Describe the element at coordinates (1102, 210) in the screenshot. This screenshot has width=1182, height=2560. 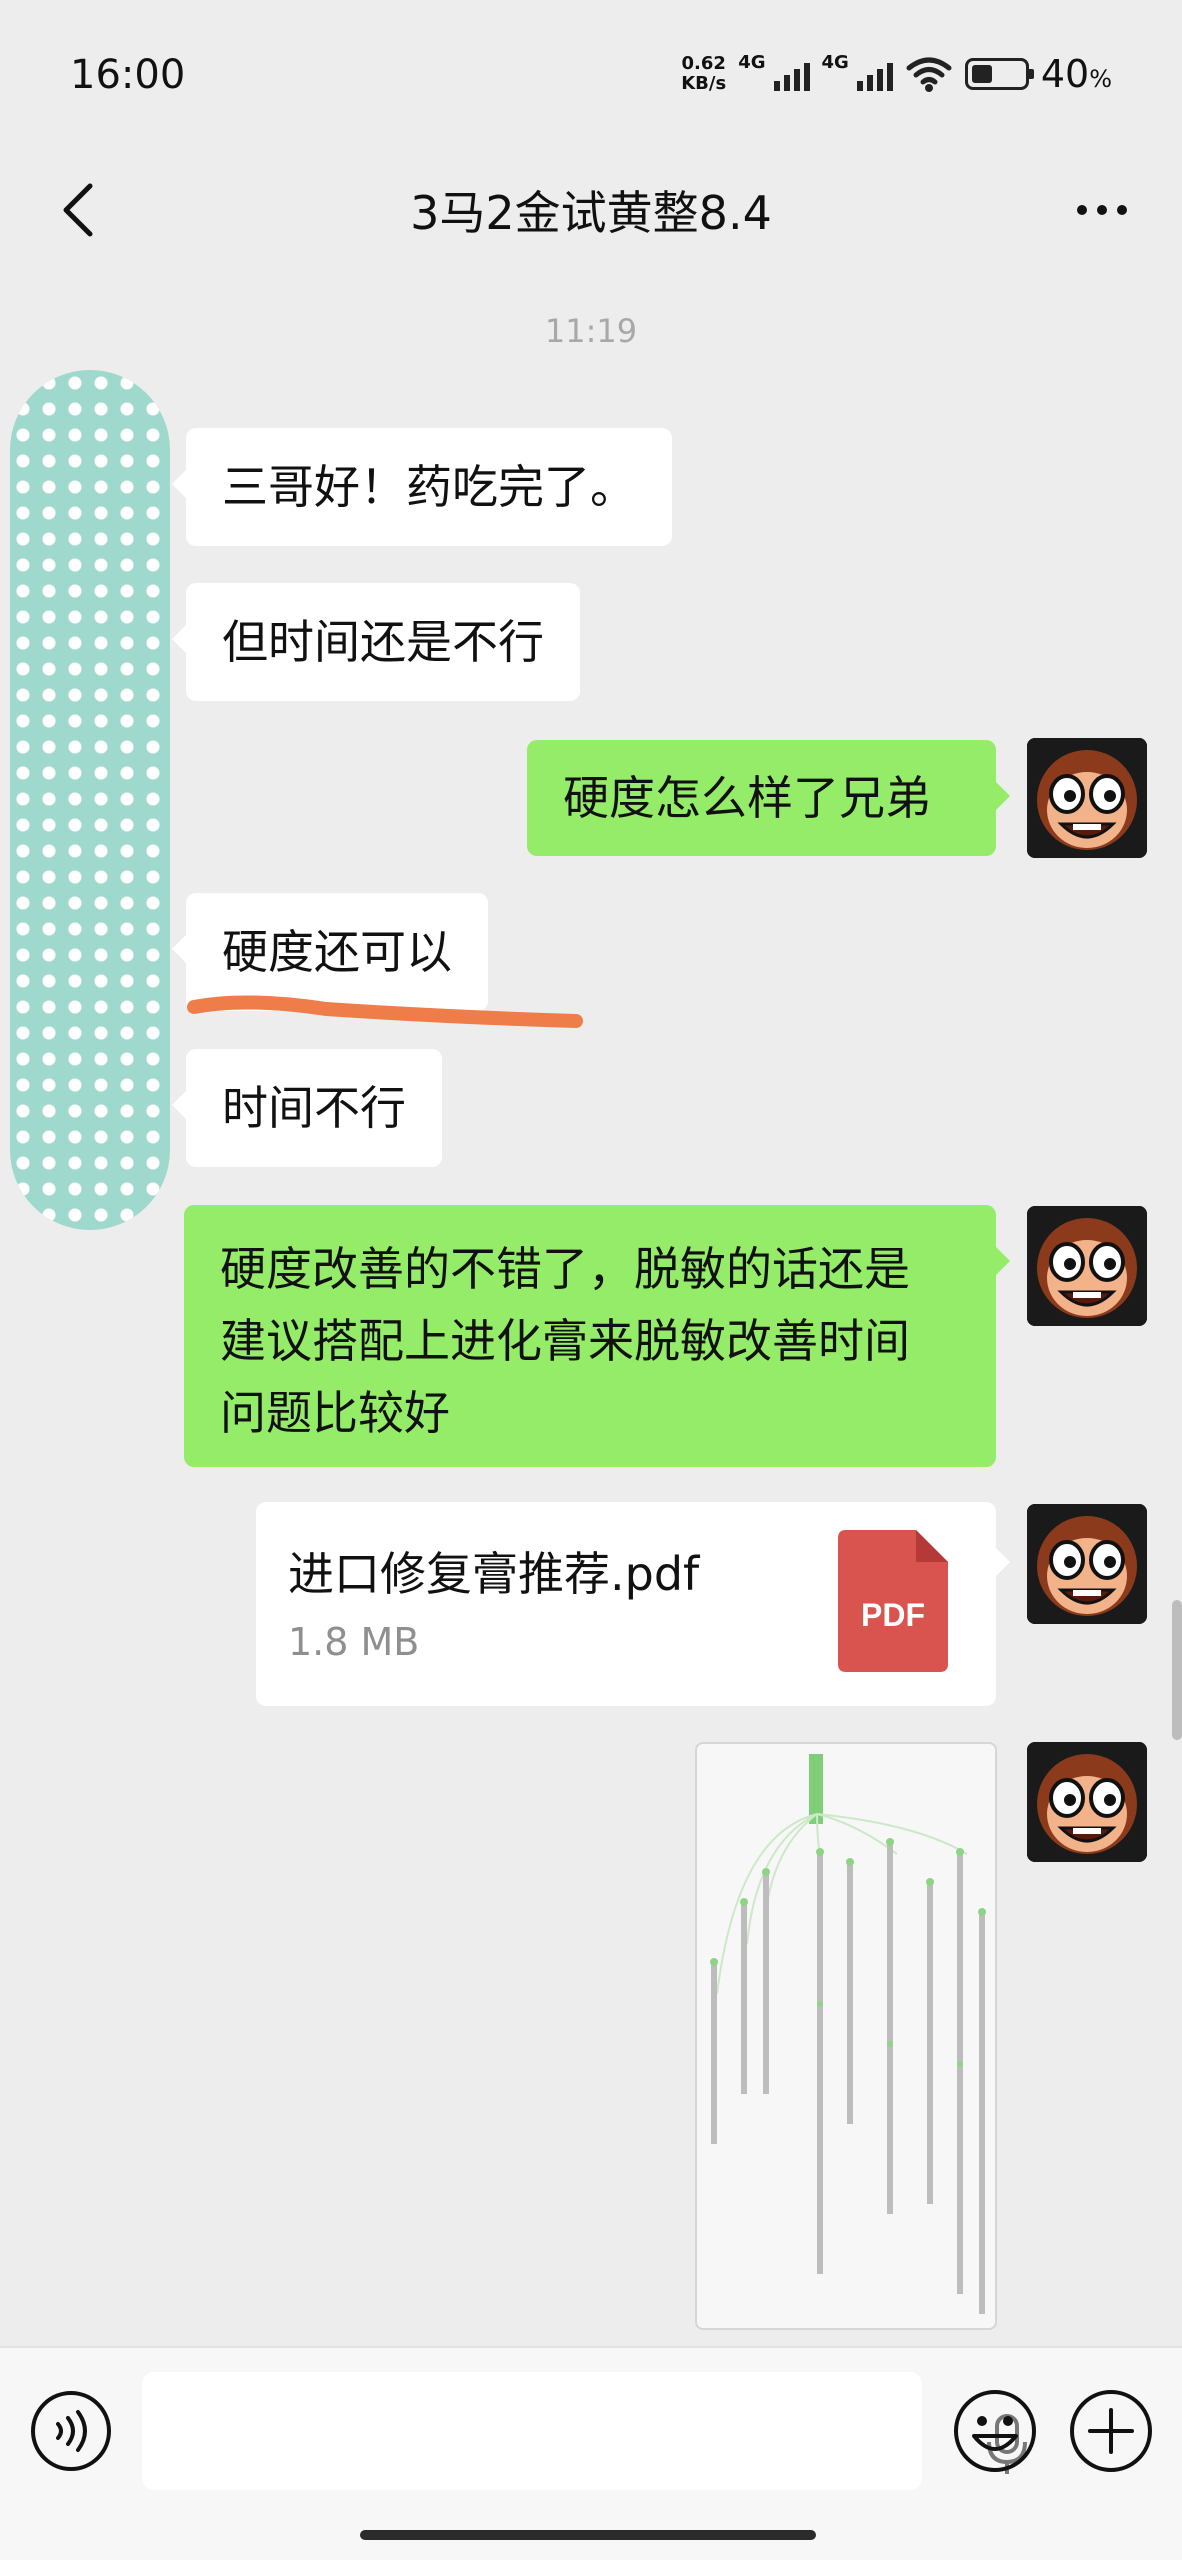
I see `more-options-icon` at that location.